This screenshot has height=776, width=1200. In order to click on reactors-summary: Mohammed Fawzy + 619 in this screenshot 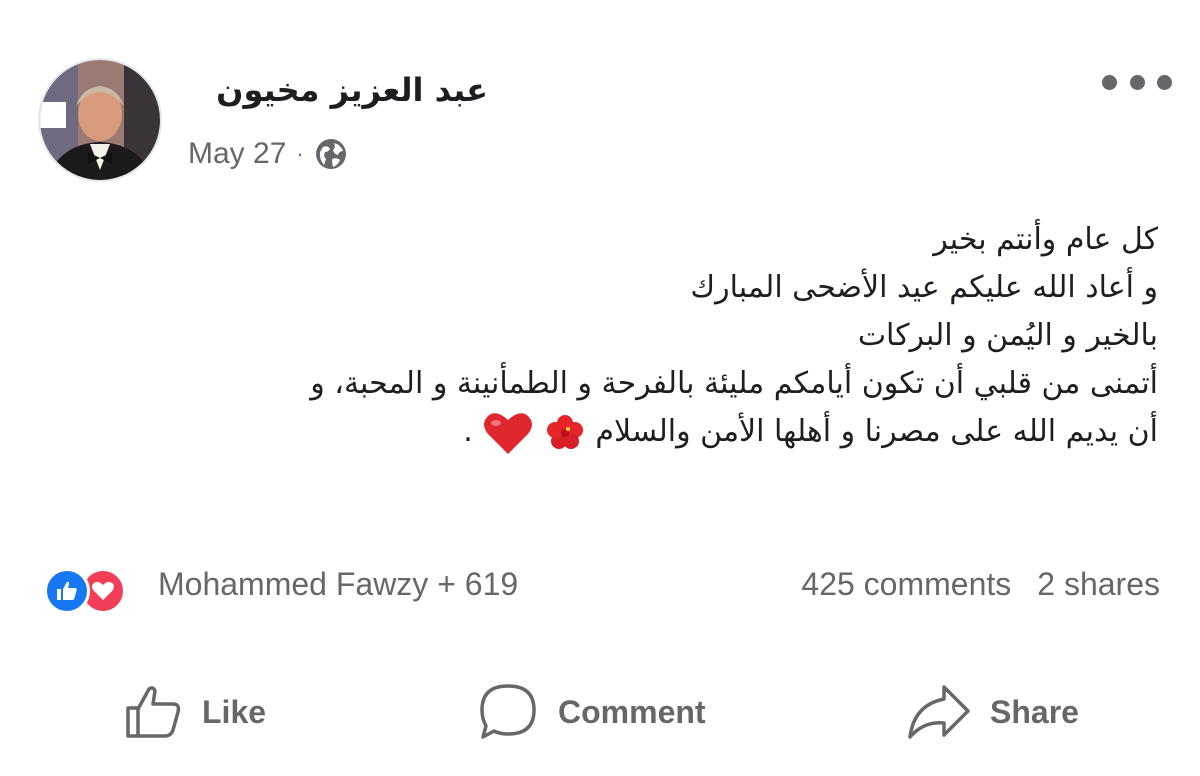, I will do `click(338, 584)`.